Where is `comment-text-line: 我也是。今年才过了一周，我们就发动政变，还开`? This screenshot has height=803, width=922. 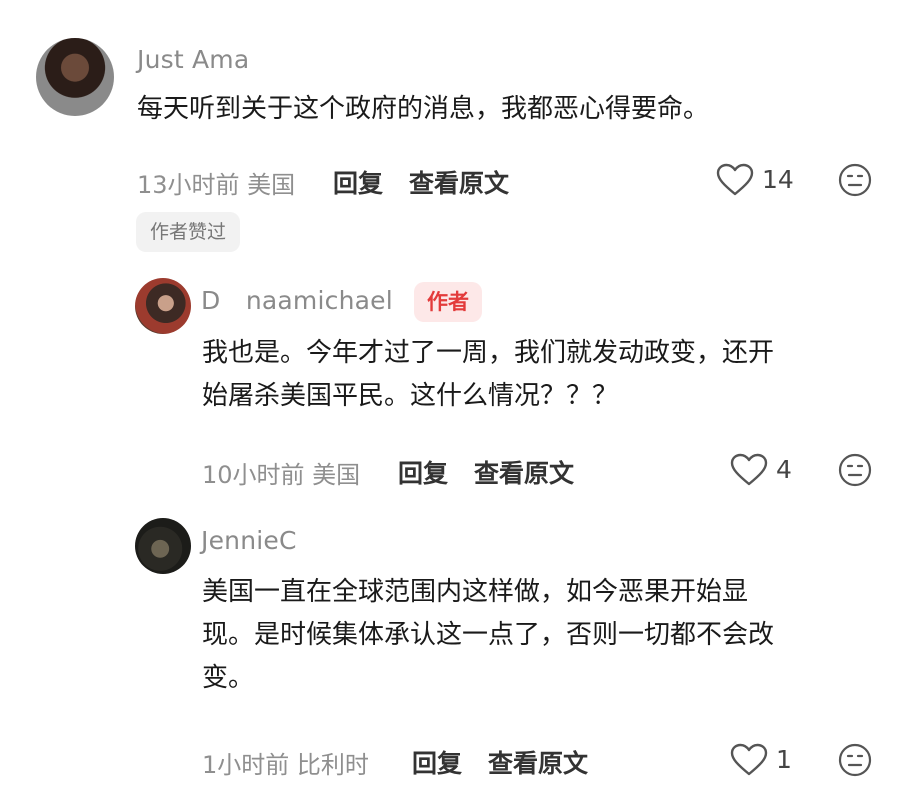
comment-text-line: 我也是。今年才过了一周，我们就发动政变，还开 is located at coordinates (488, 353).